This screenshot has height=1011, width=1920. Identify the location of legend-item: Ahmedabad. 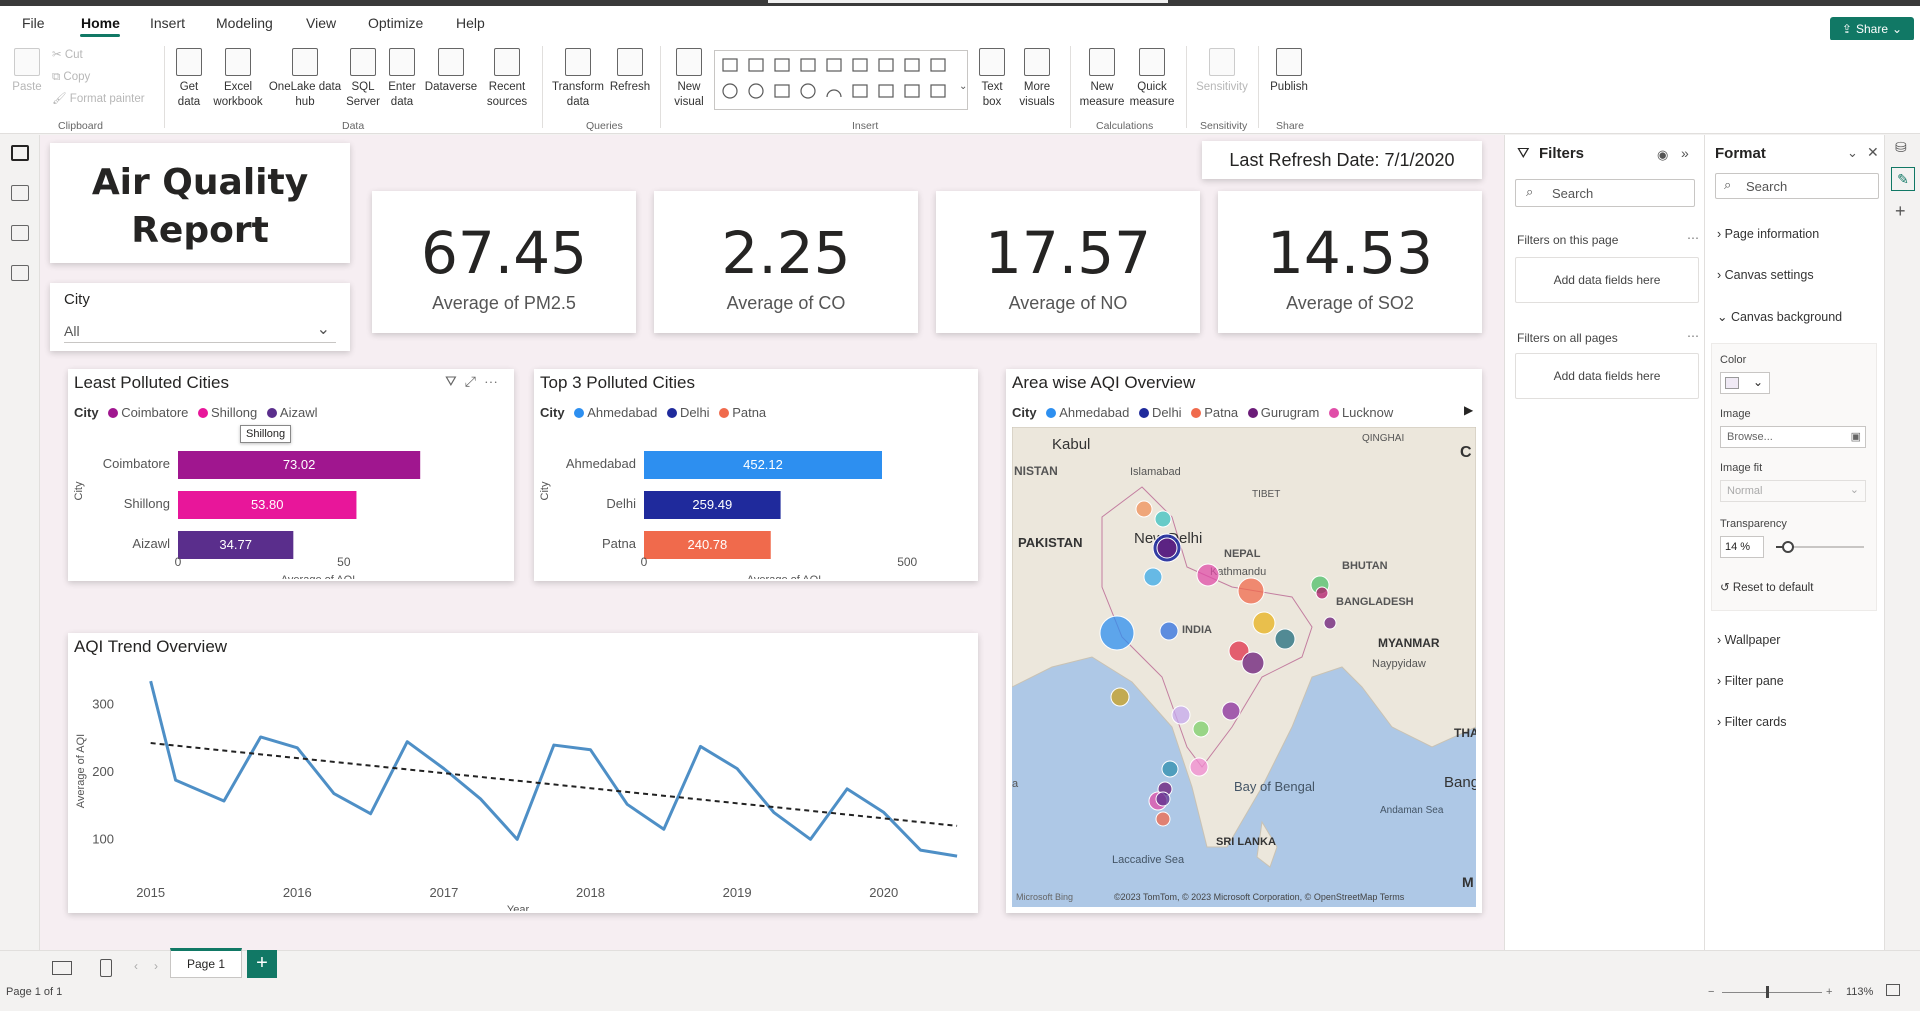
(622, 412).